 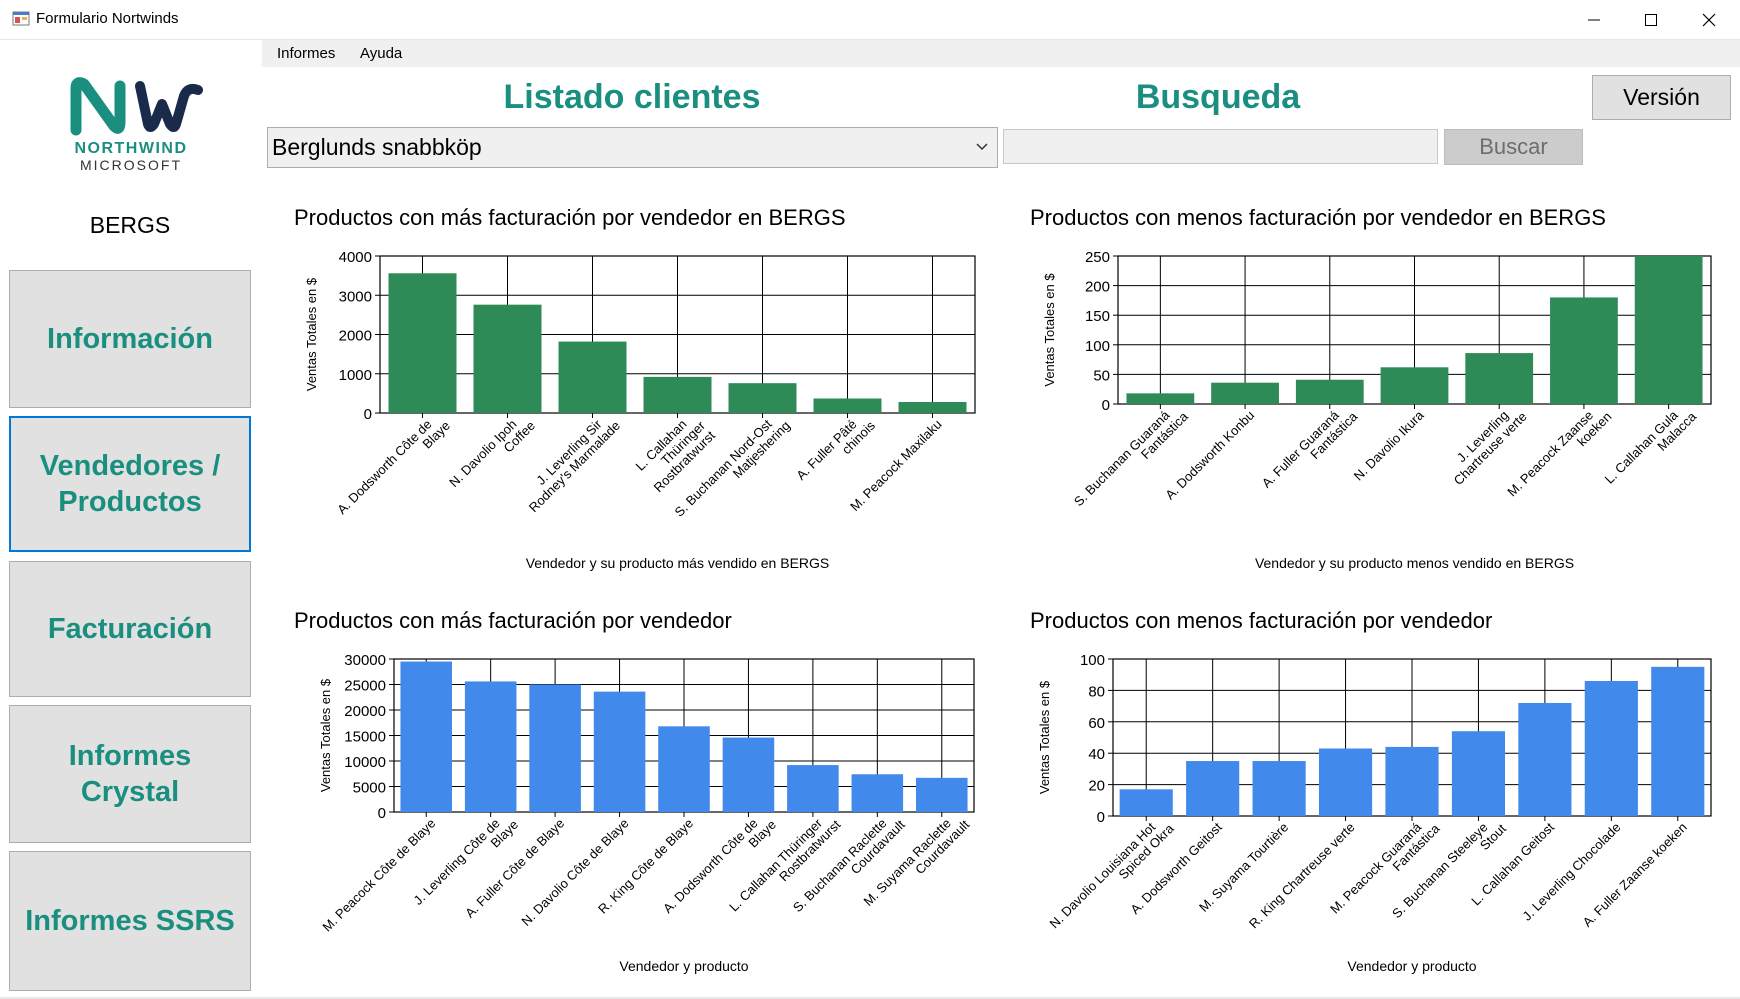 I want to click on y-tick-label: 10000, so click(x=365, y=762).